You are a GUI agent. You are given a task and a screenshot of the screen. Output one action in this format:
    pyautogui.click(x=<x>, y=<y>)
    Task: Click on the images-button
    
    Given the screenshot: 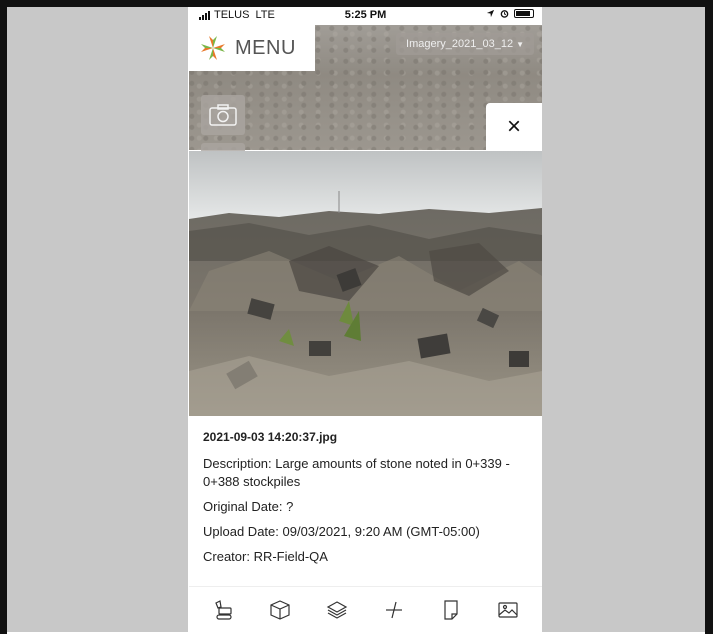 What is the action you would take?
    pyautogui.click(x=508, y=610)
    